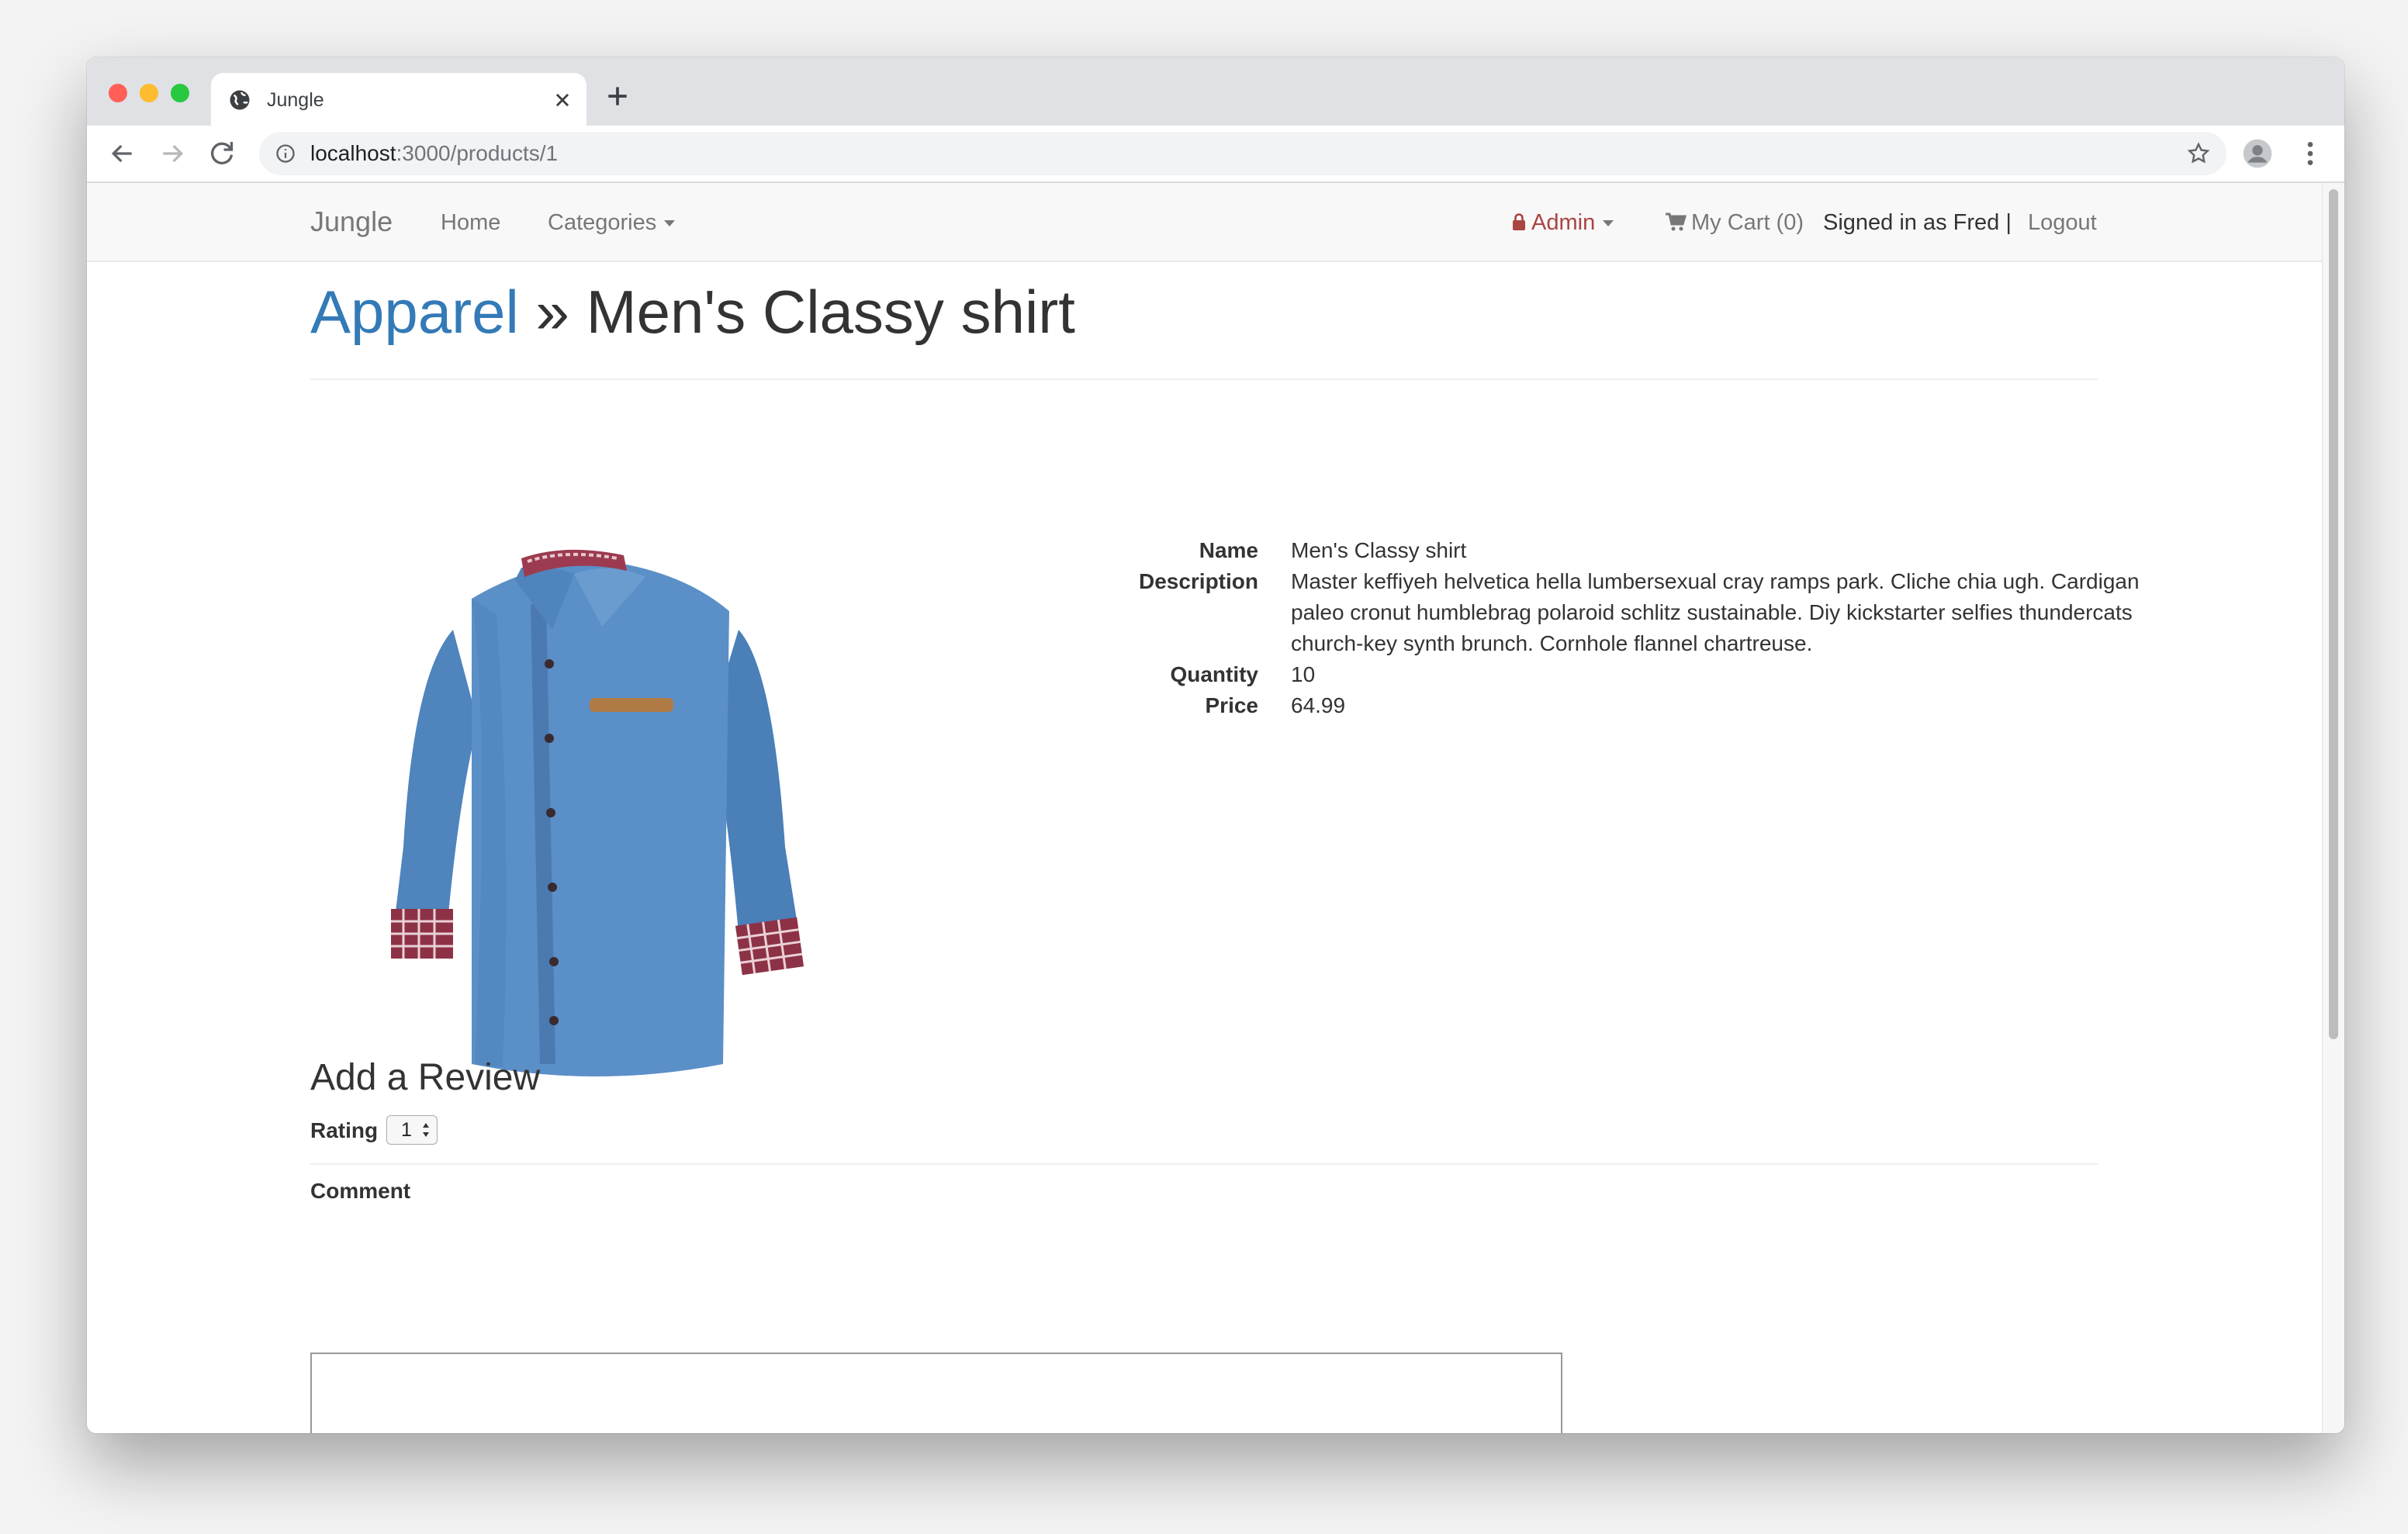  Describe the element at coordinates (122, 153) in the screenshot. I see `arrow-left-icon` at that location.